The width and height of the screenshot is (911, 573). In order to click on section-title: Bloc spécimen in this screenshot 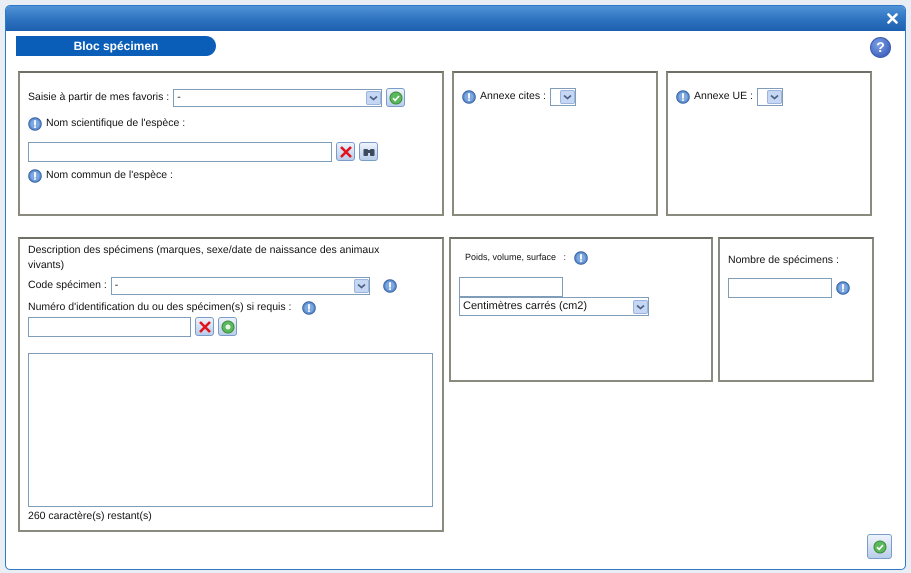, I will do `click(116, 46)`.